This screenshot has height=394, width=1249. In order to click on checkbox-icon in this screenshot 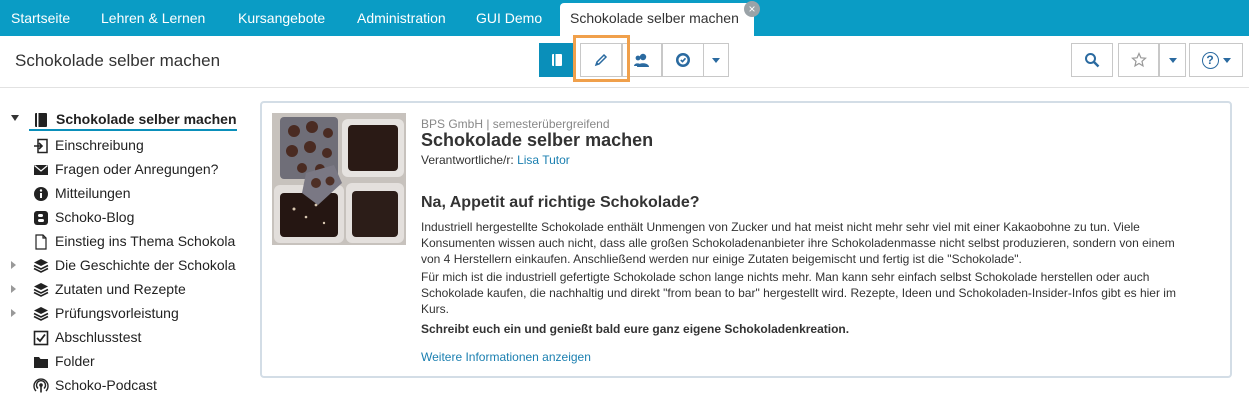, I will do `click(41, 338)`.